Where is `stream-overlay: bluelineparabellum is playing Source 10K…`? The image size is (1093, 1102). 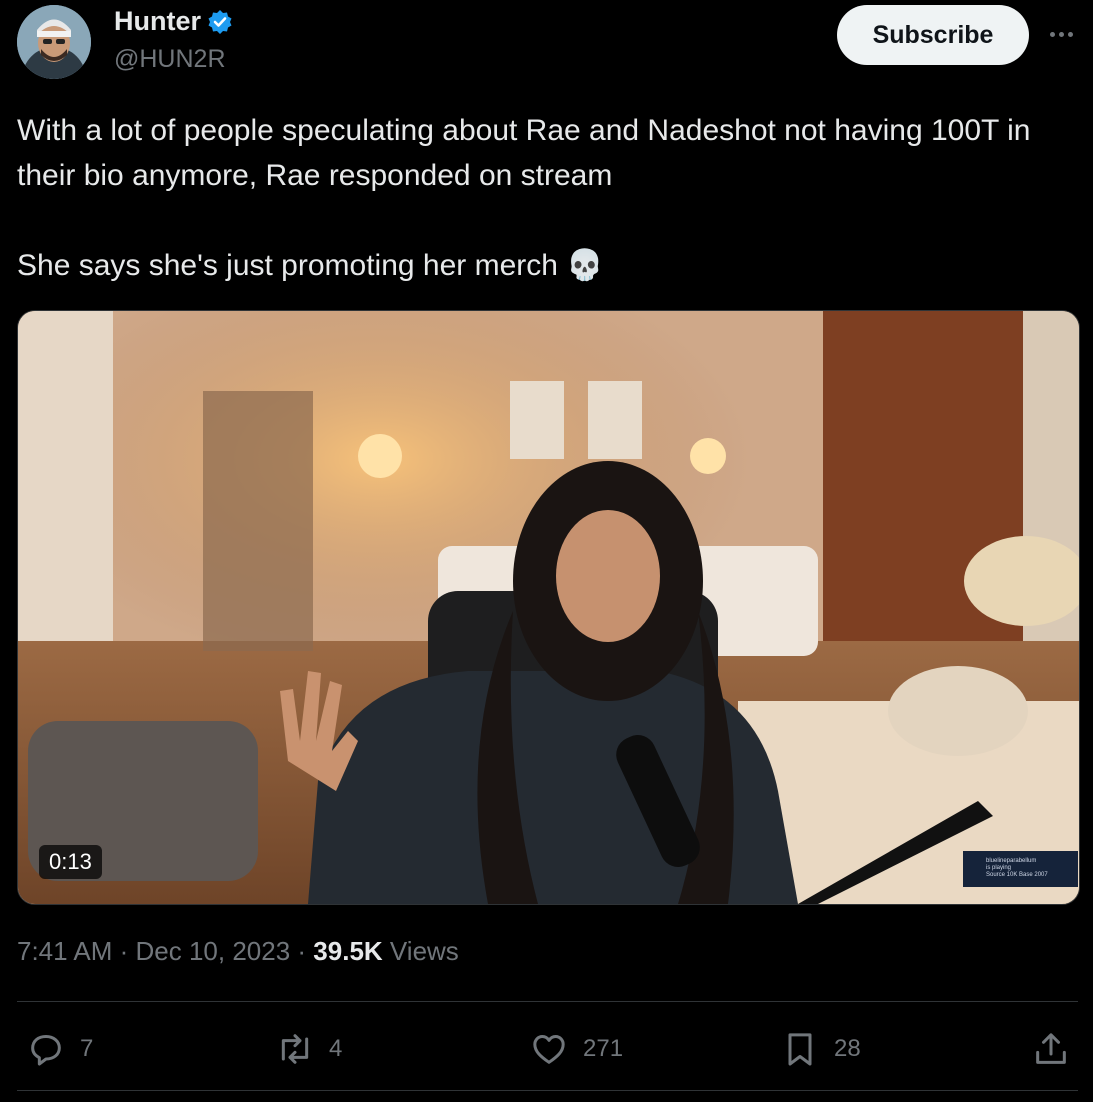 stream-overlay: bluelineparabellum is playing Source 10K… is located at coordinates (1031, 868).